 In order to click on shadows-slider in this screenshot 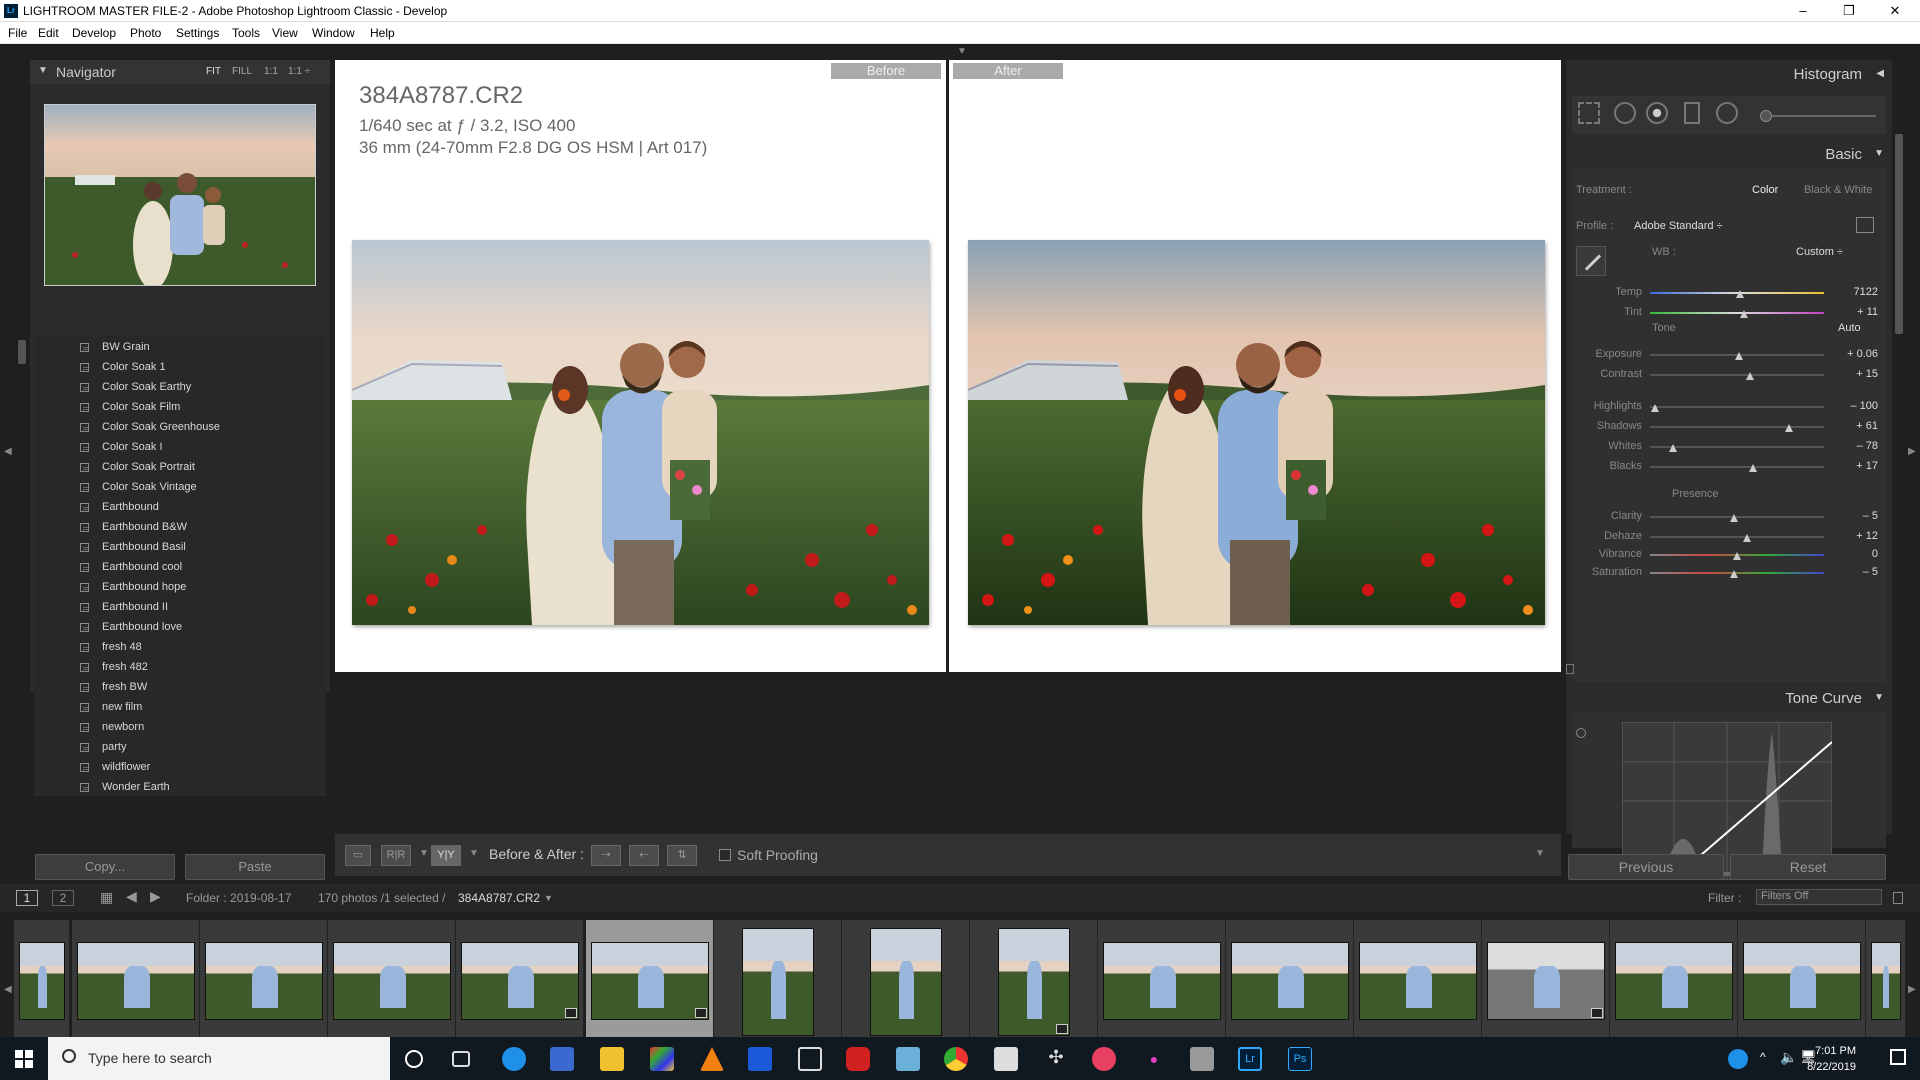, I will do `click(1737, 427)`.